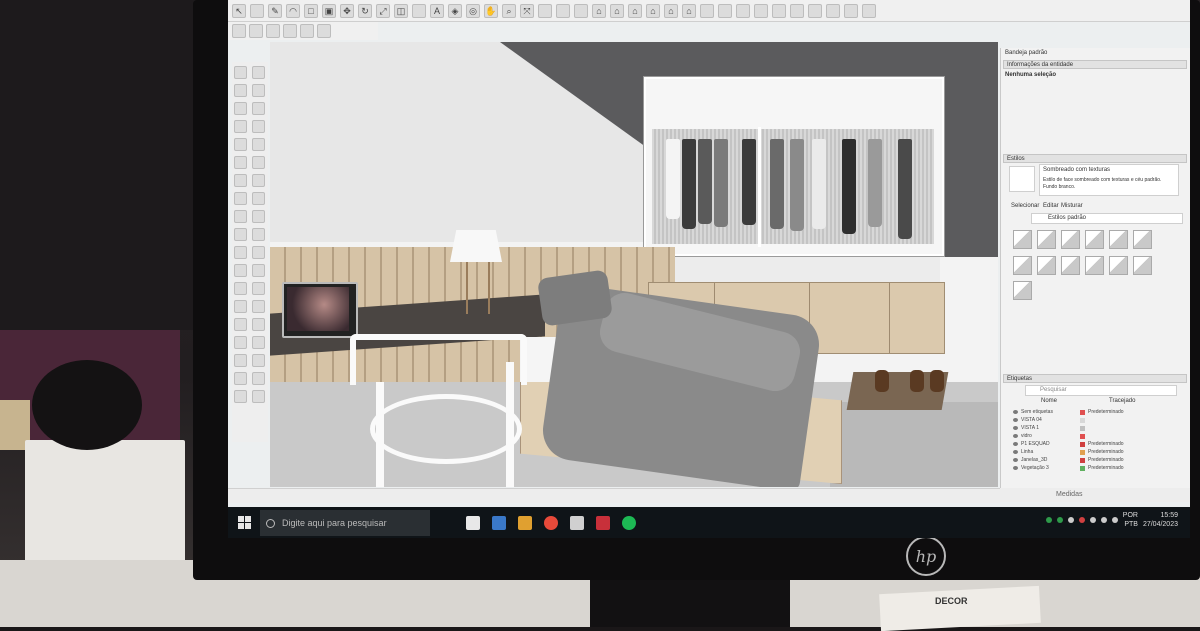 This screenshot has height=631, width=1200. What do you see at coordinates (240, 126) in the screenshot?
I see `rectangle-icon` at bounding box center [240, 126].